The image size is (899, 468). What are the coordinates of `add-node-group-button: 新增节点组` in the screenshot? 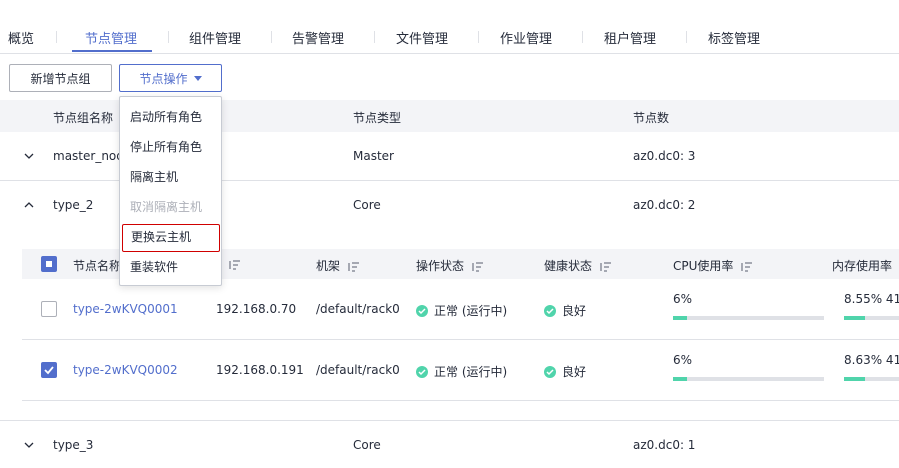 It's located at (60, 78).